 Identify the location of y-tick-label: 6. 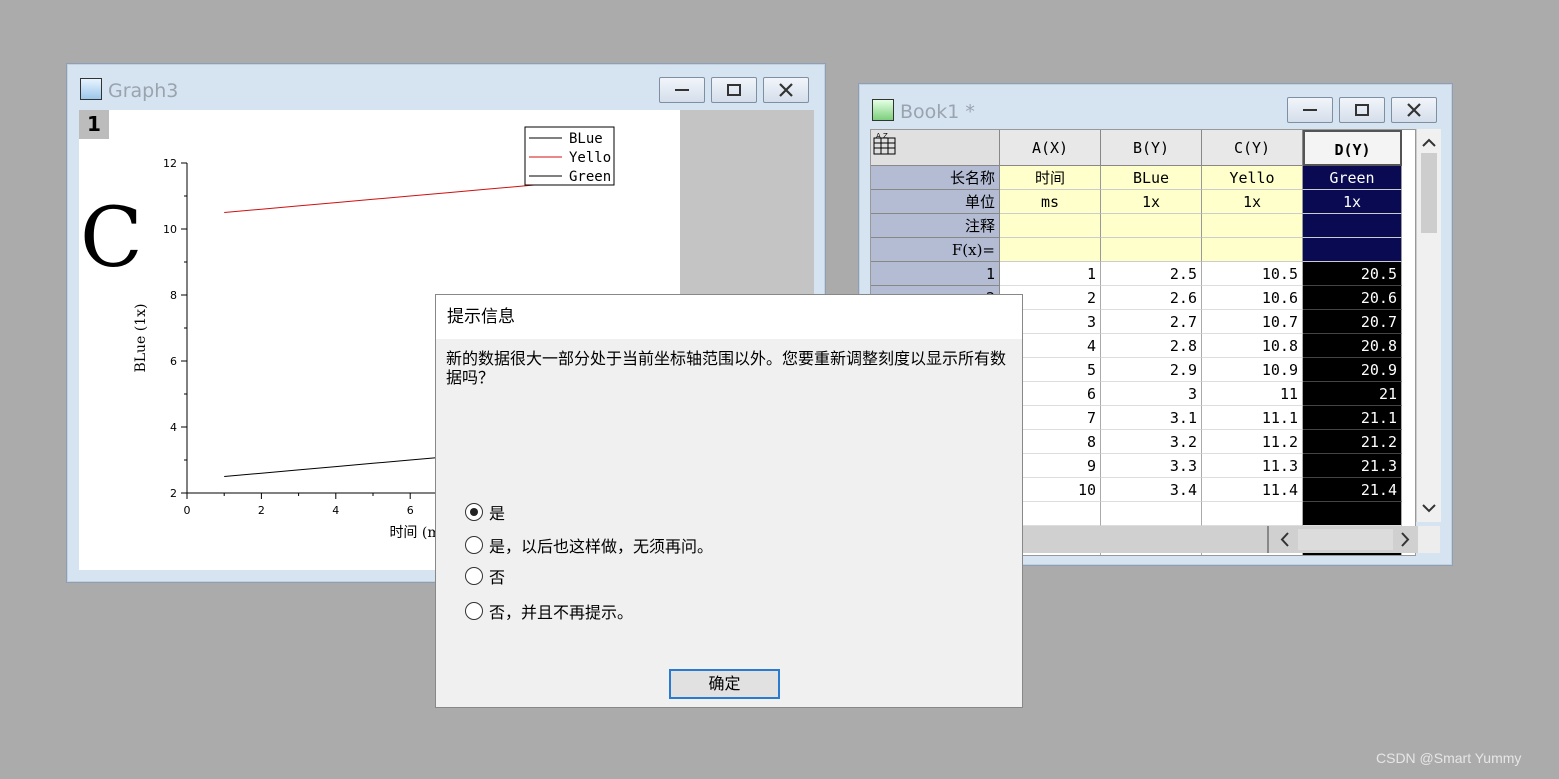
(173, 361).